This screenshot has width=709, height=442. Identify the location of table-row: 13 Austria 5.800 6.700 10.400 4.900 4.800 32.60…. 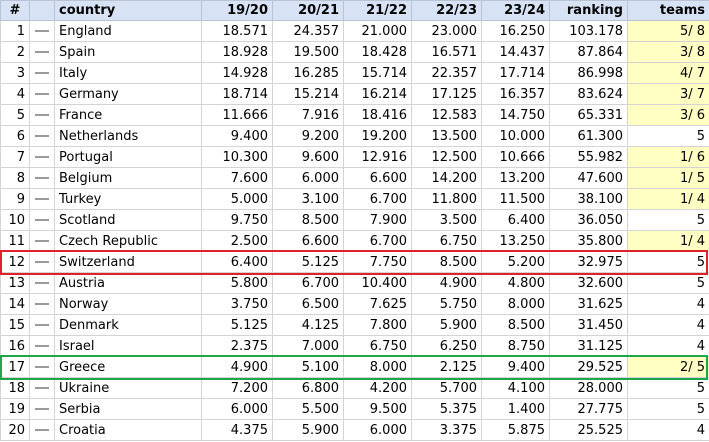
(354, 283).